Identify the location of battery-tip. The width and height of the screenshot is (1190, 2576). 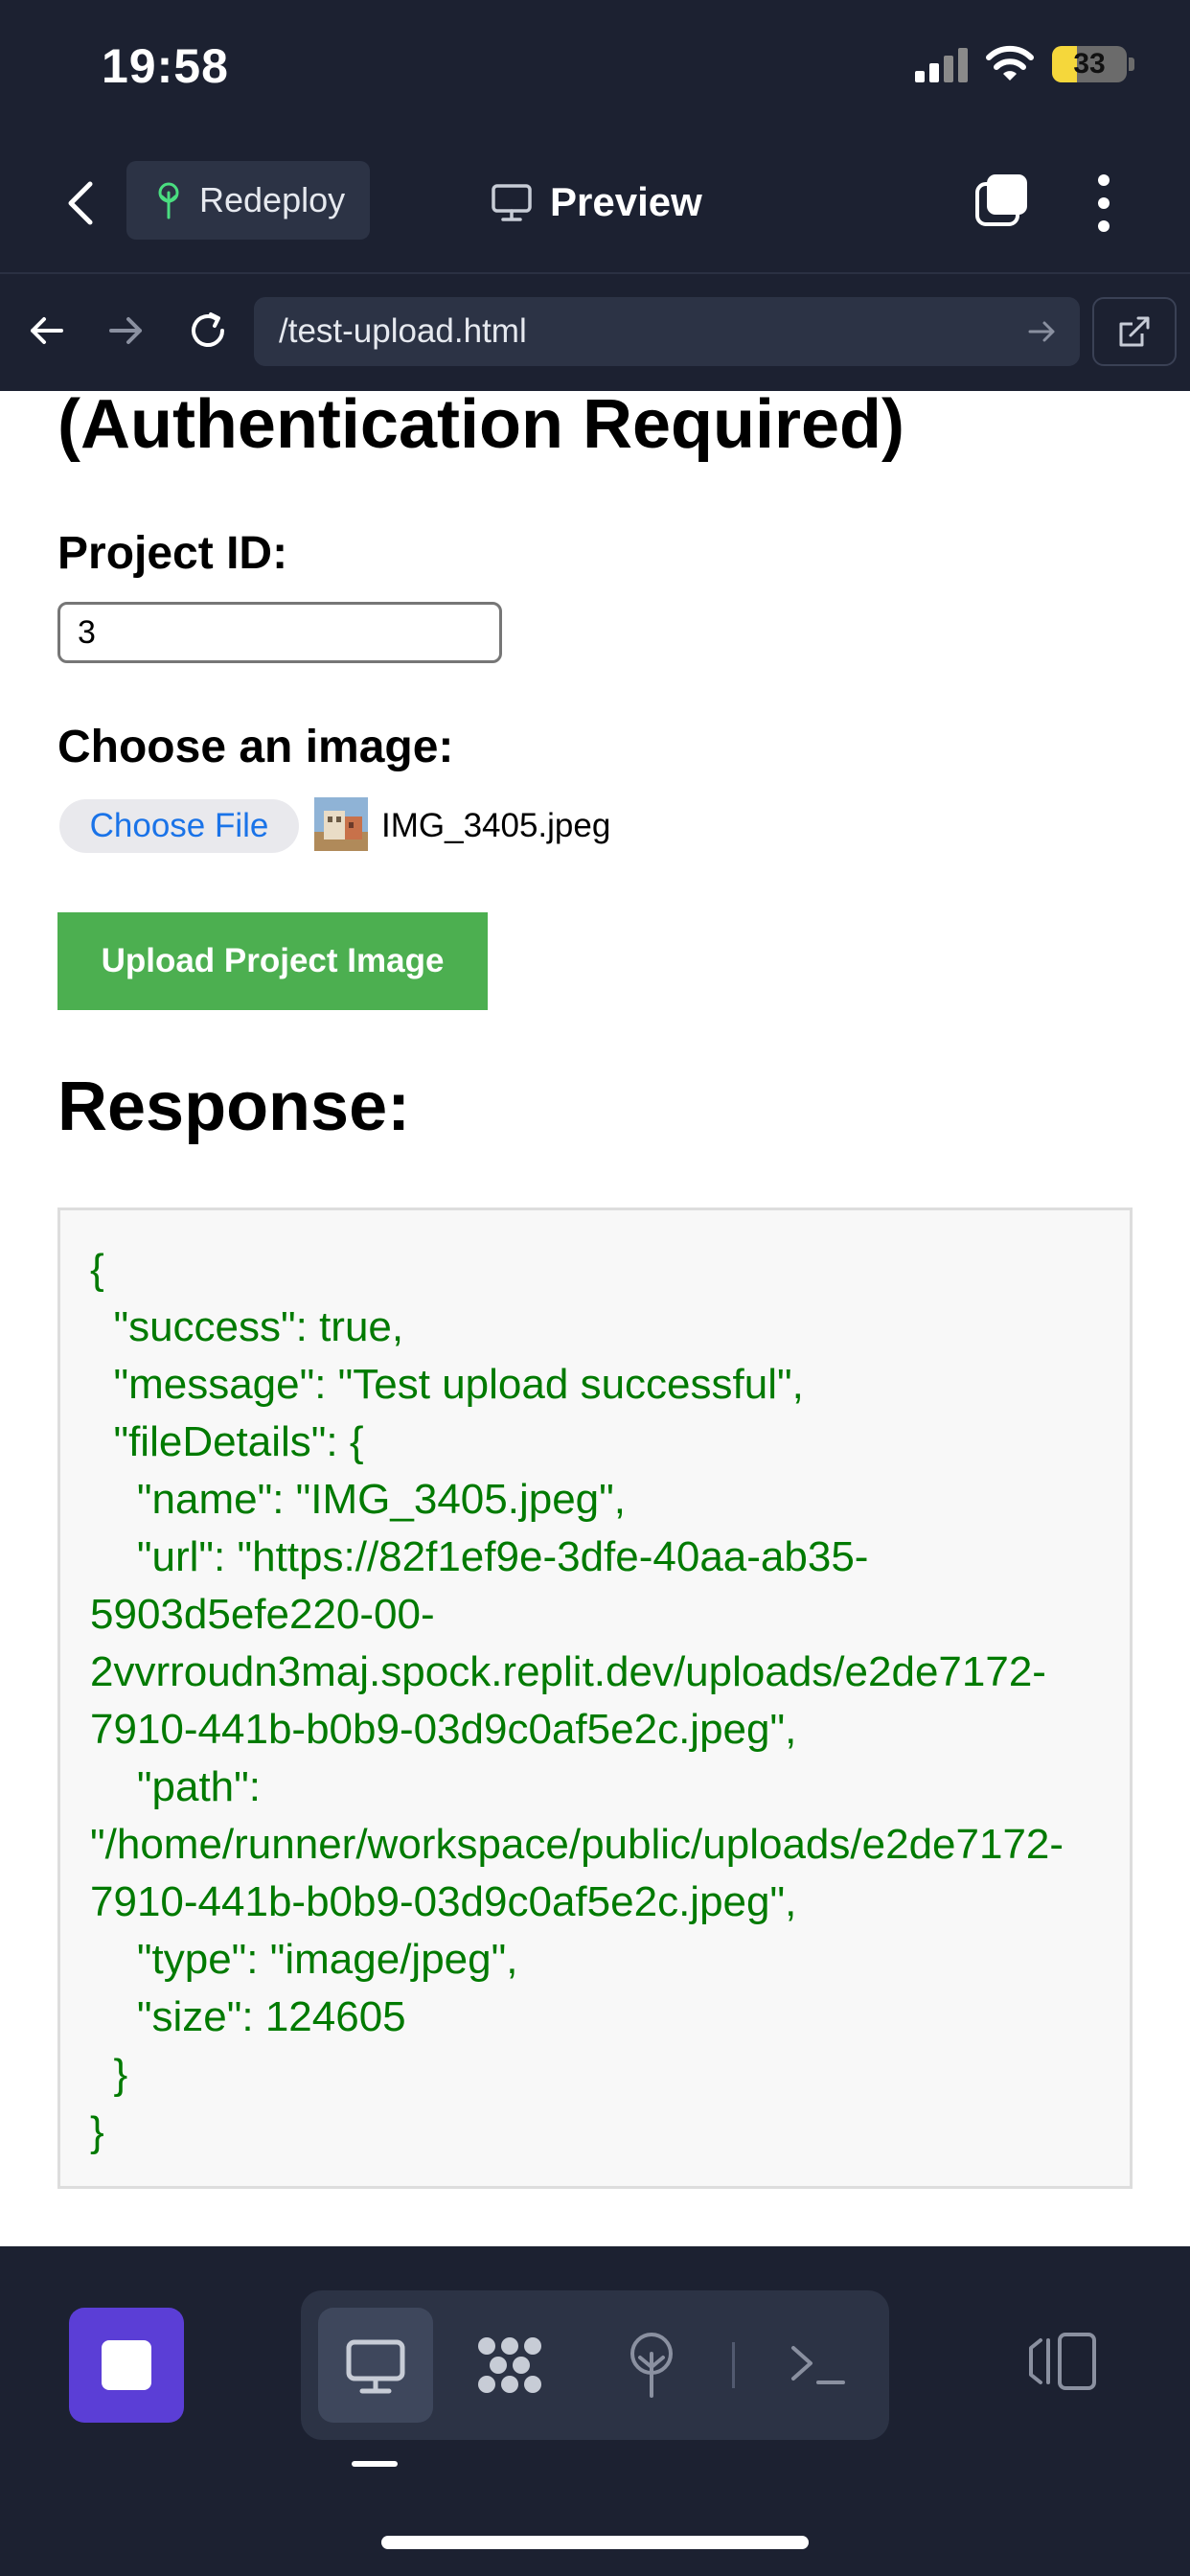
(1132, 64).